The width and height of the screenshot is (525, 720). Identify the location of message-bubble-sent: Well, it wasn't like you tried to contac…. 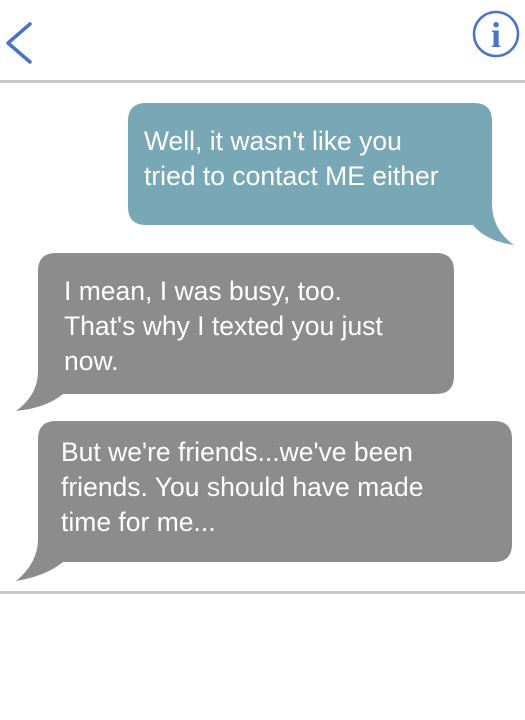
(321, 174).